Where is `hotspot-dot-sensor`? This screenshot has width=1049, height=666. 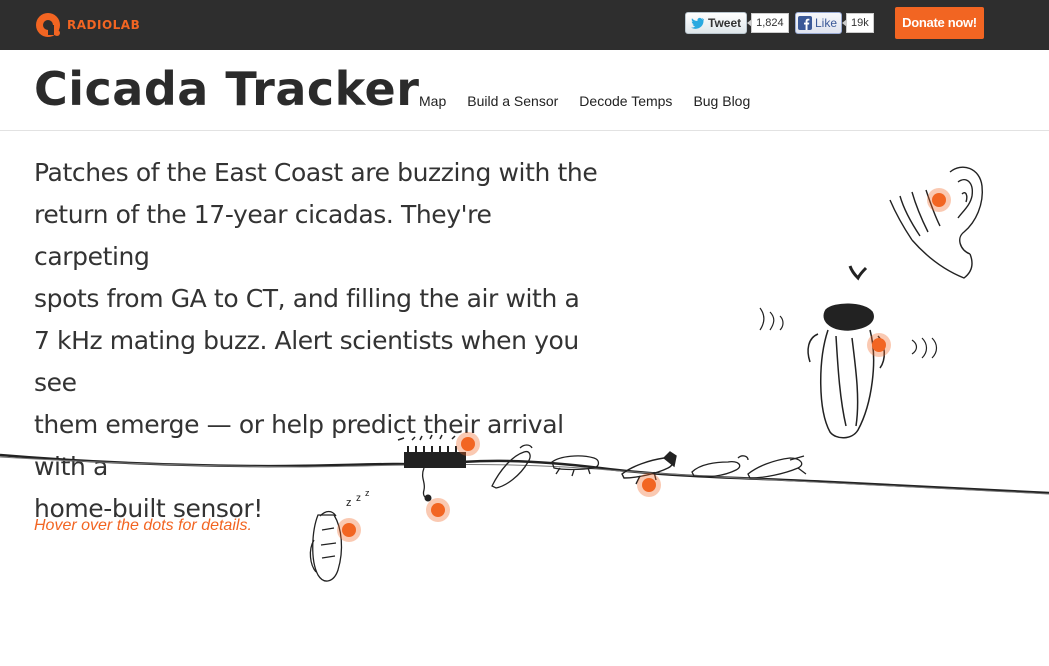 hotspot-dot-sensor is located at coordinates (468, 444).